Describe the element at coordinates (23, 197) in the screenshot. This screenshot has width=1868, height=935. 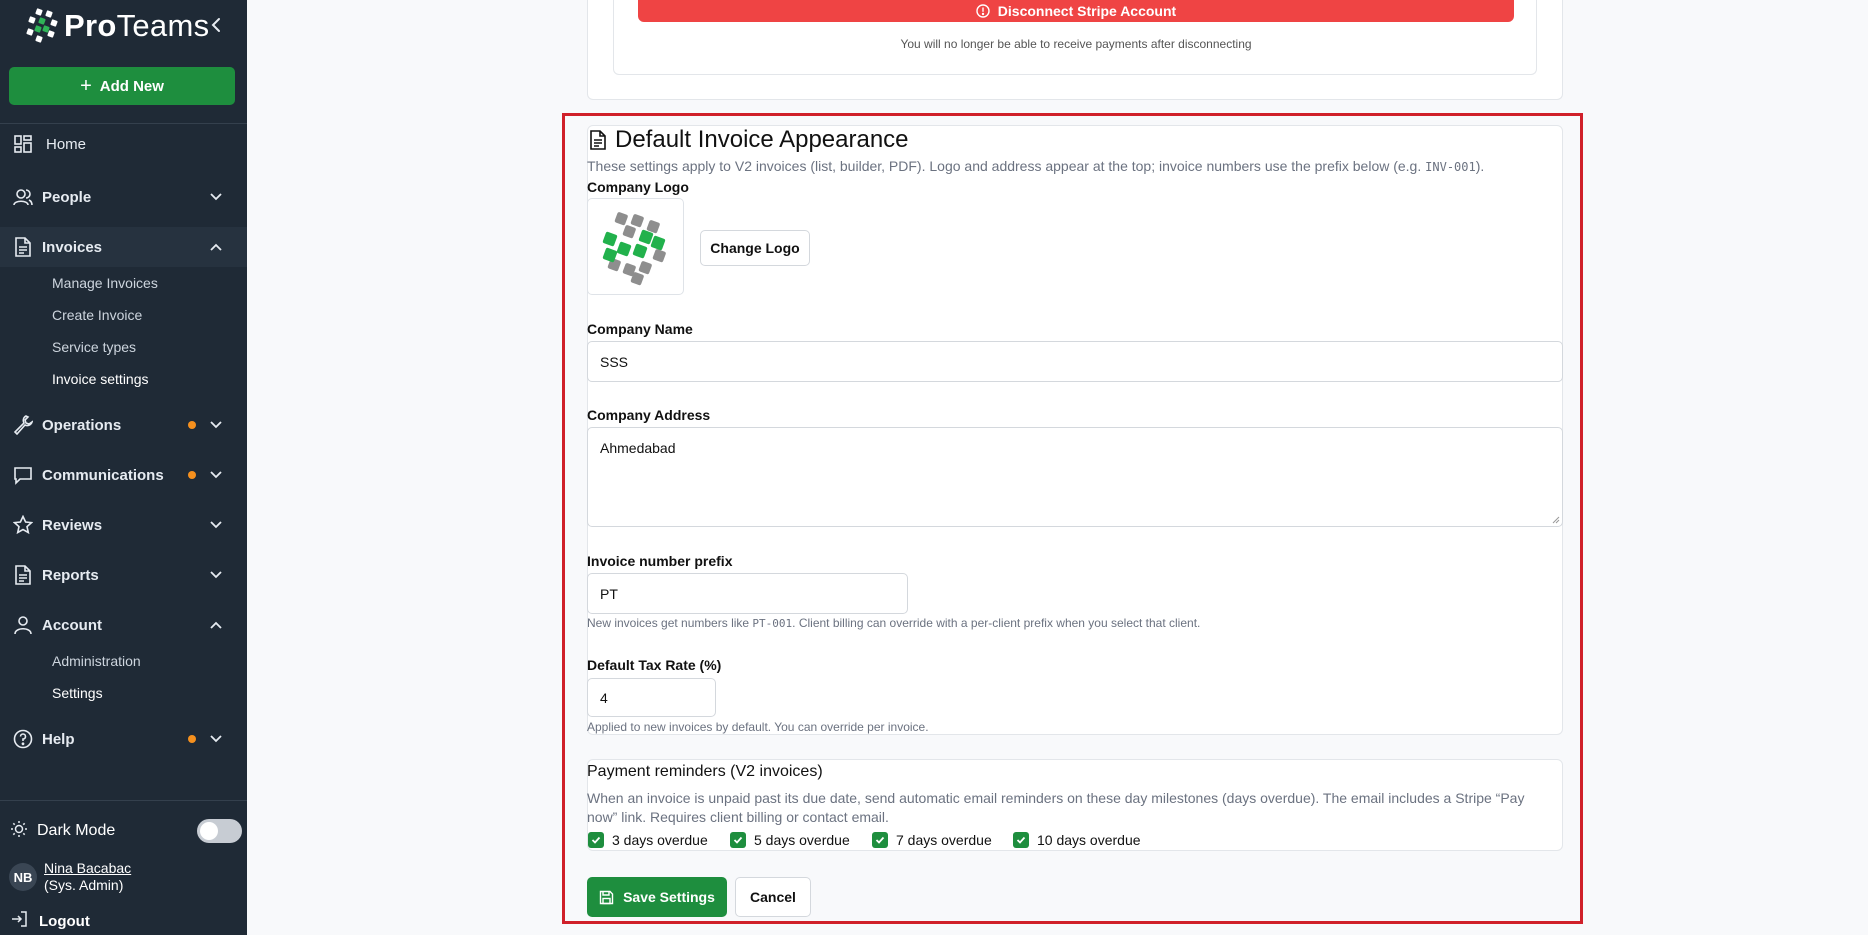
I see `people-icon` at that location.